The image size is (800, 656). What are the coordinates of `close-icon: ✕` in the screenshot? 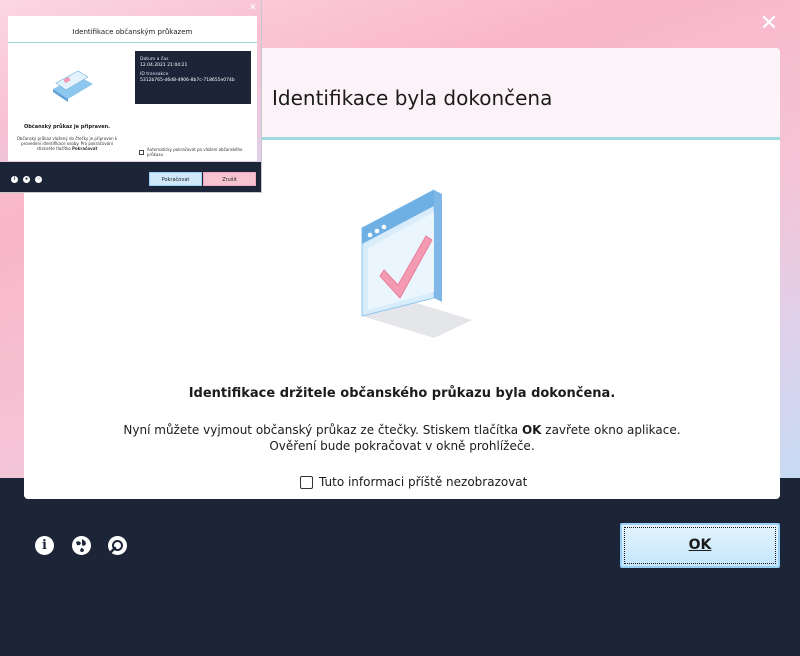 It's located at (769, 23).